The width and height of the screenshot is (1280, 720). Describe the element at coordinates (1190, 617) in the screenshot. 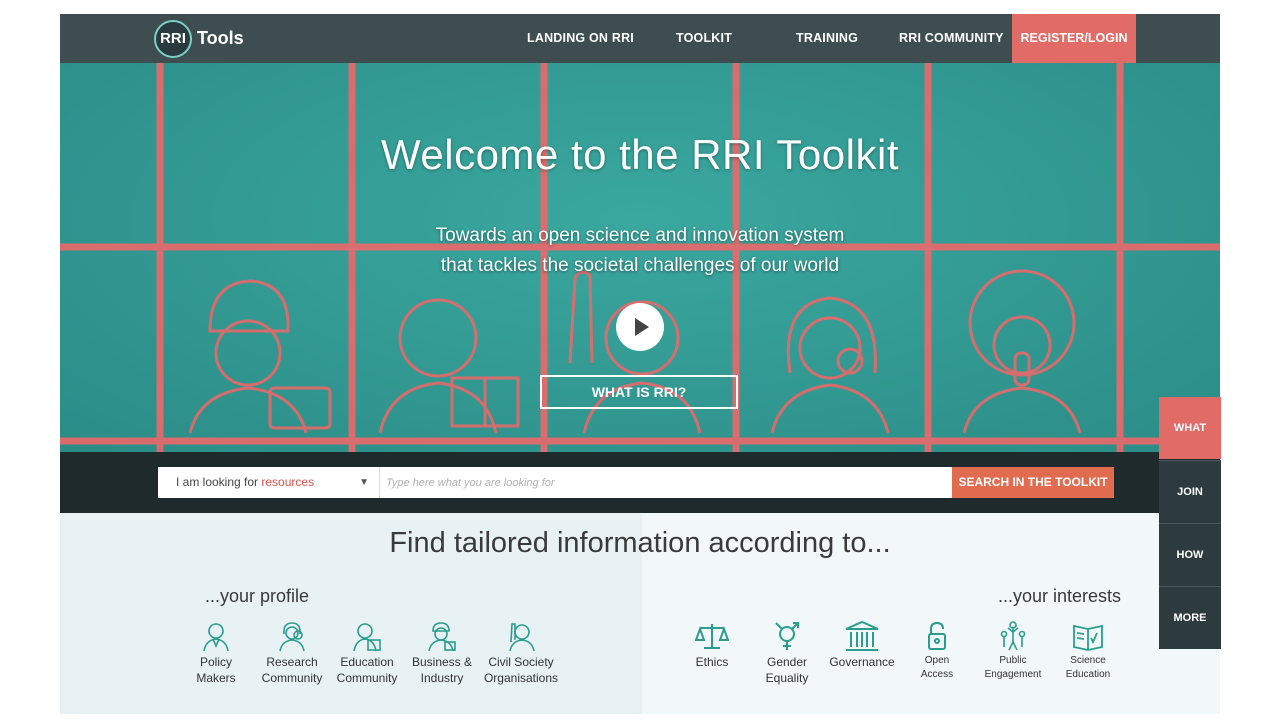

I see `side-tab-more: MORE` at that location.